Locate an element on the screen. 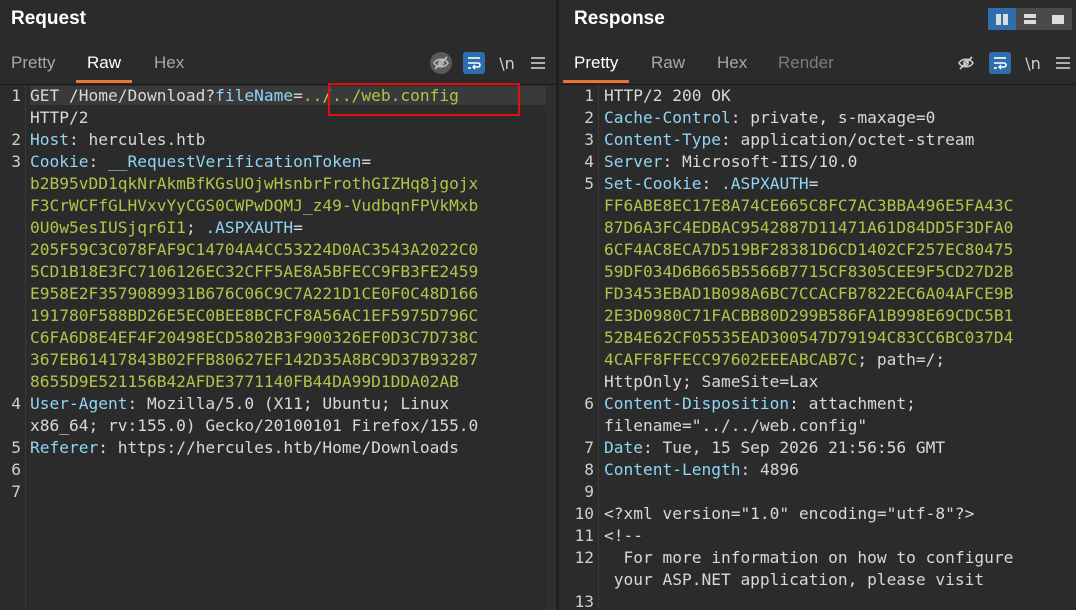  header-name: Server is located at coordinates (633, 161).